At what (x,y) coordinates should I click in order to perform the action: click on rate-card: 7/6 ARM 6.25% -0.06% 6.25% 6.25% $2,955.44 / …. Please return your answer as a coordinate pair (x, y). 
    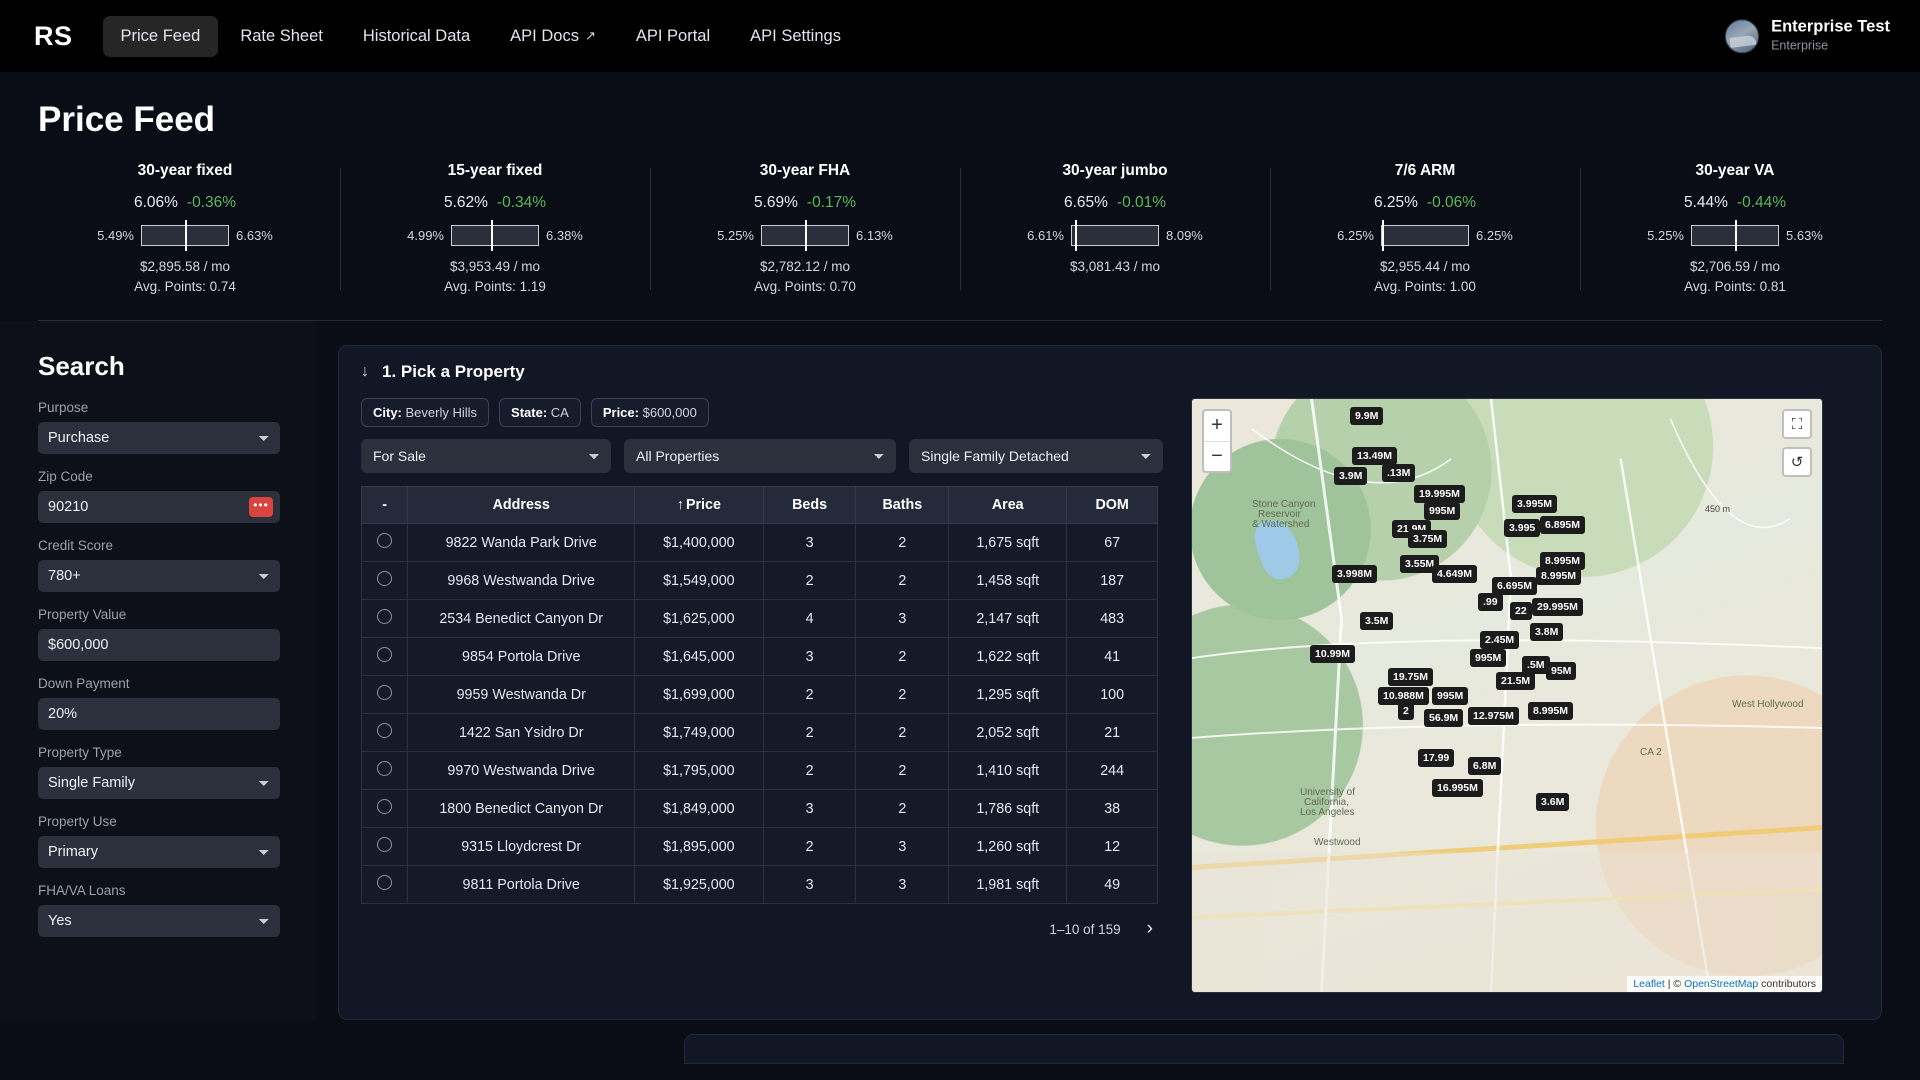
    Looking at the image, I should click on (1425, 228).